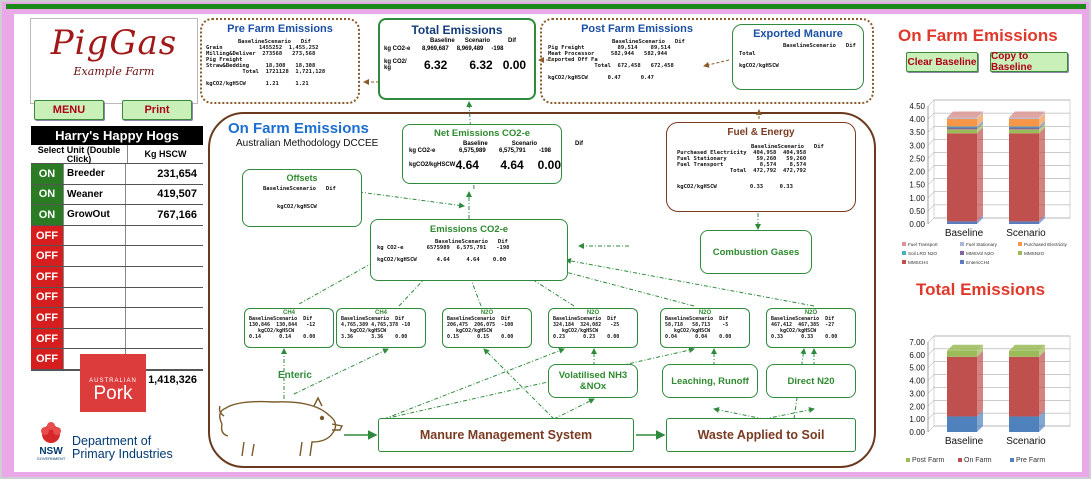 This screenshot has height=479, width=1091. I want to click on combustion-gases-label: Combustion Gases, so click(756, 252).